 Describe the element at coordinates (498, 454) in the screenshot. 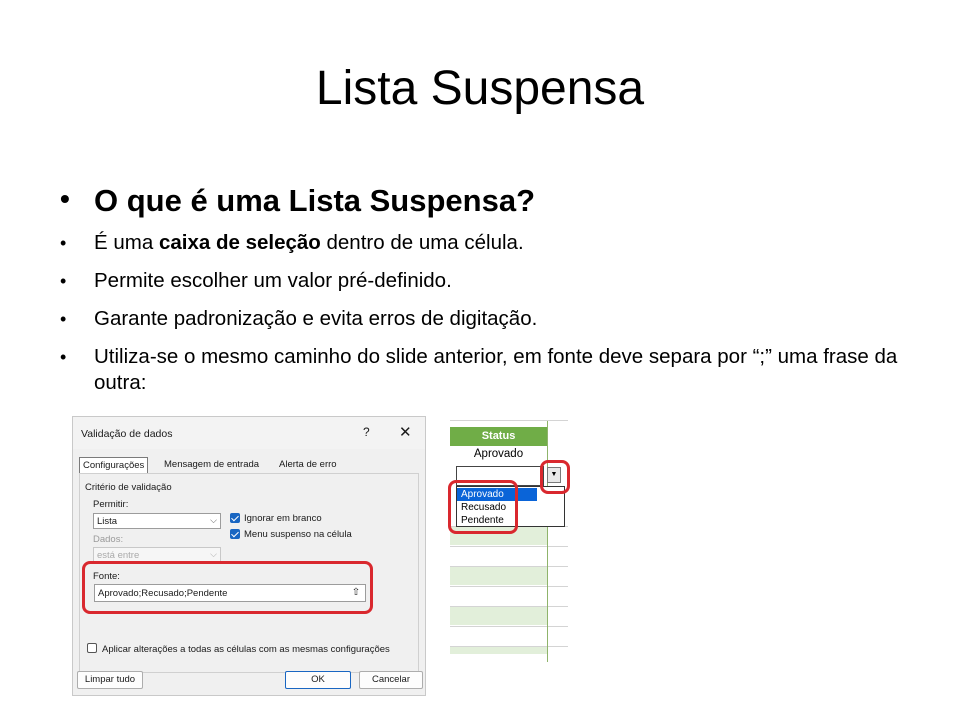

I see `status-cell: Aprovado` at that location.